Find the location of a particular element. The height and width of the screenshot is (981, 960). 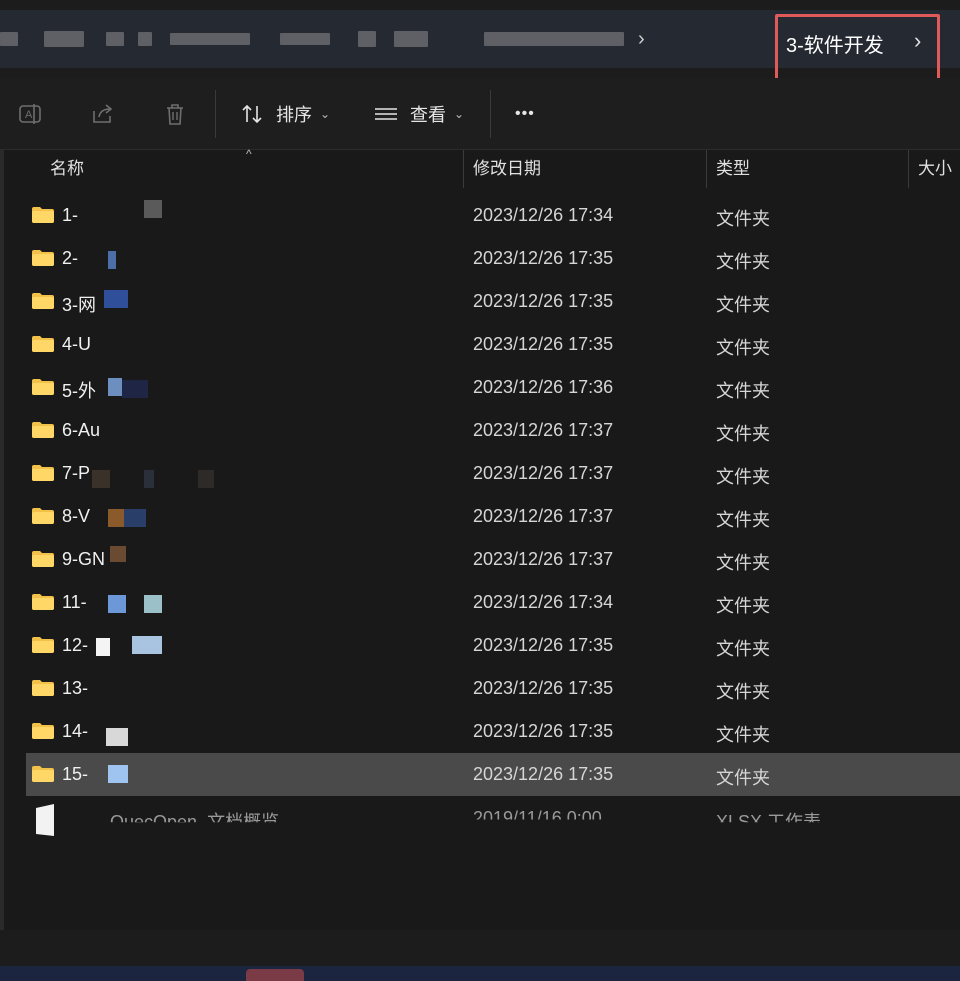

address-bar: › 3-软件开发 › is located at coordinates (480, 42).